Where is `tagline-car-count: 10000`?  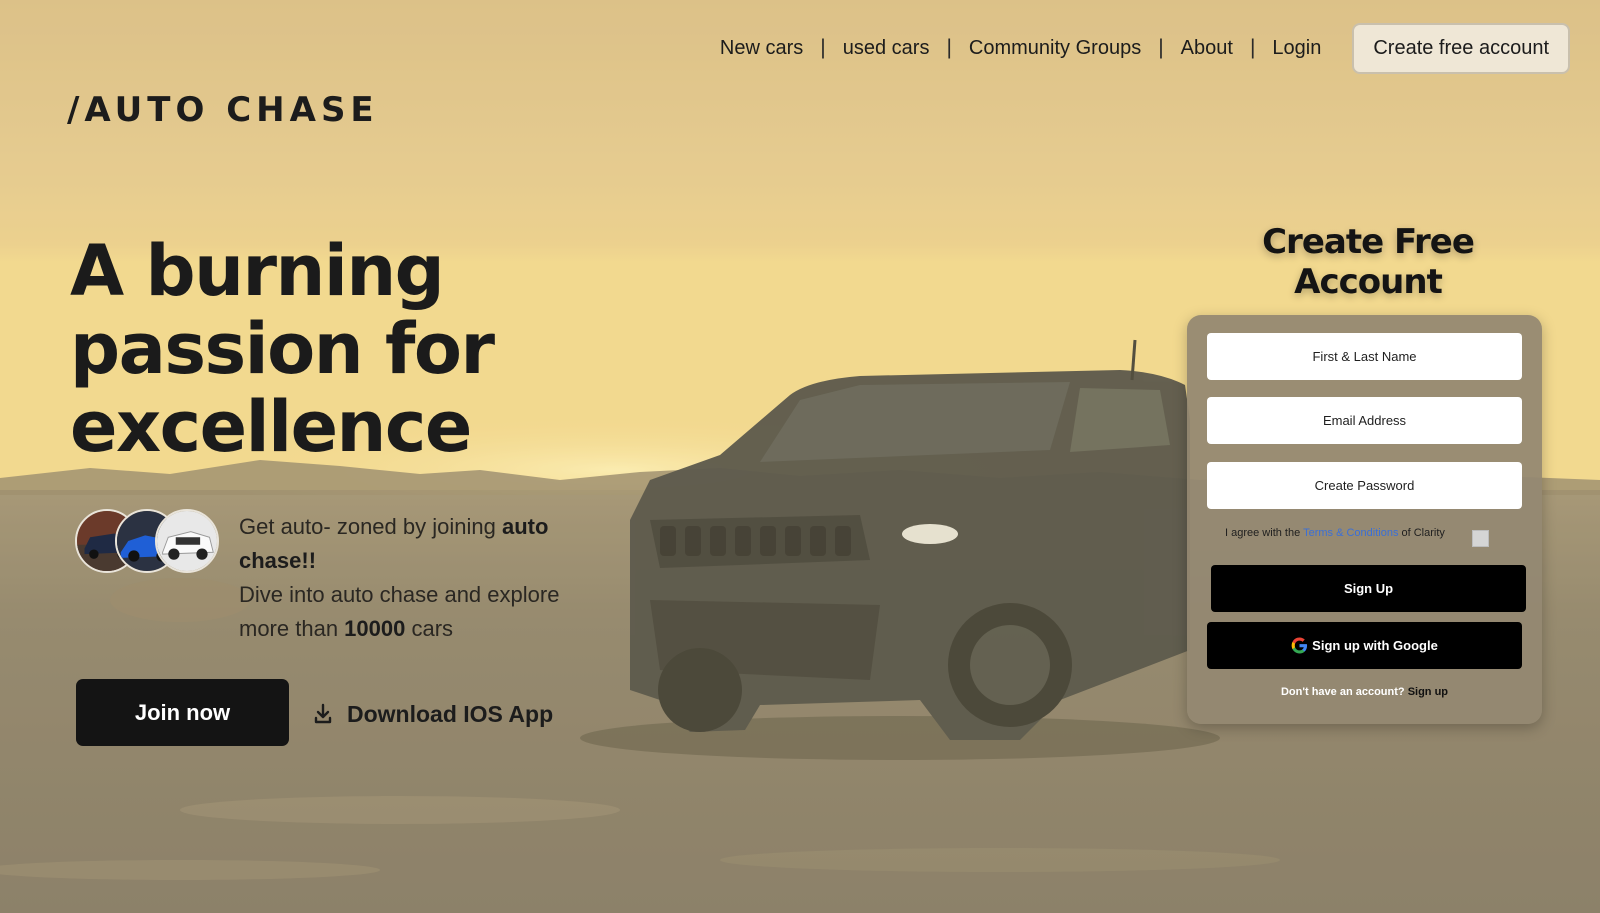
tagline-car-count: 10000 is located at coordinates (375, 628).